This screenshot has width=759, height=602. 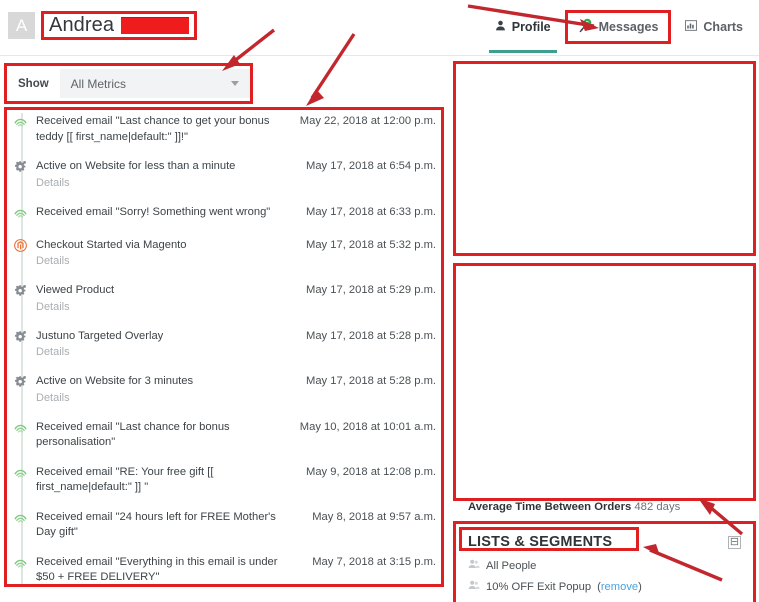 What do you see at coordinates (628, 27) in the screenshot?
I see `tab-messages-label: Messages` at bounding box center [628, 27].